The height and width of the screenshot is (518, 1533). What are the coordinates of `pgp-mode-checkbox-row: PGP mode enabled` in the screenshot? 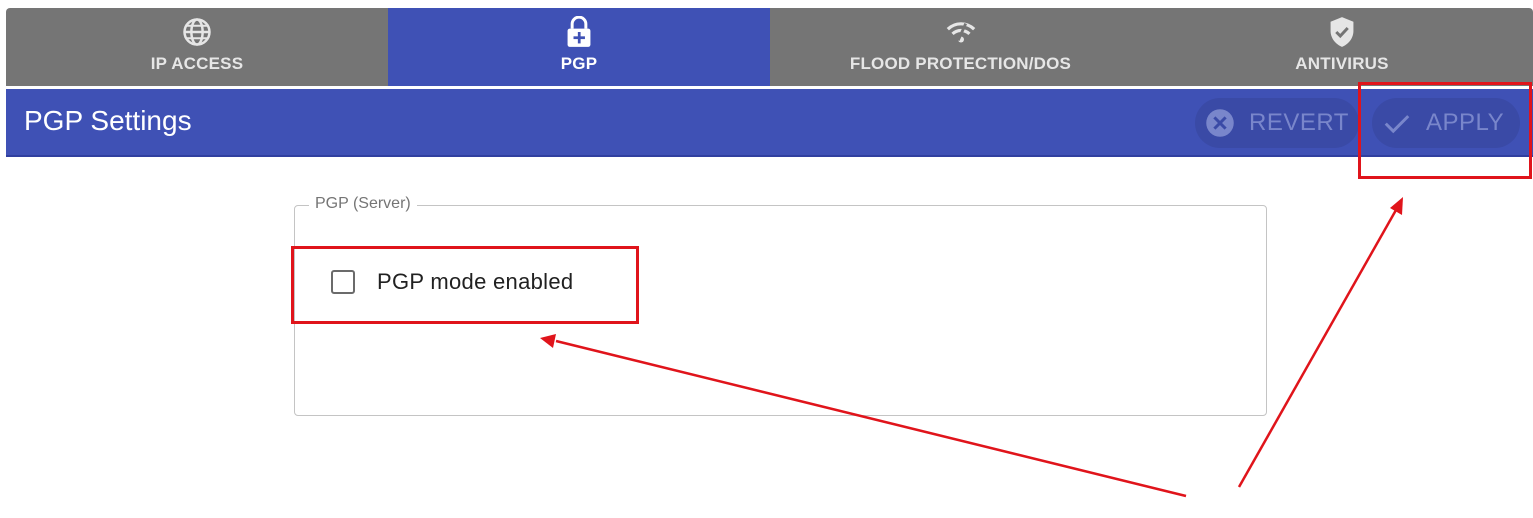 It's located at (452, 282).